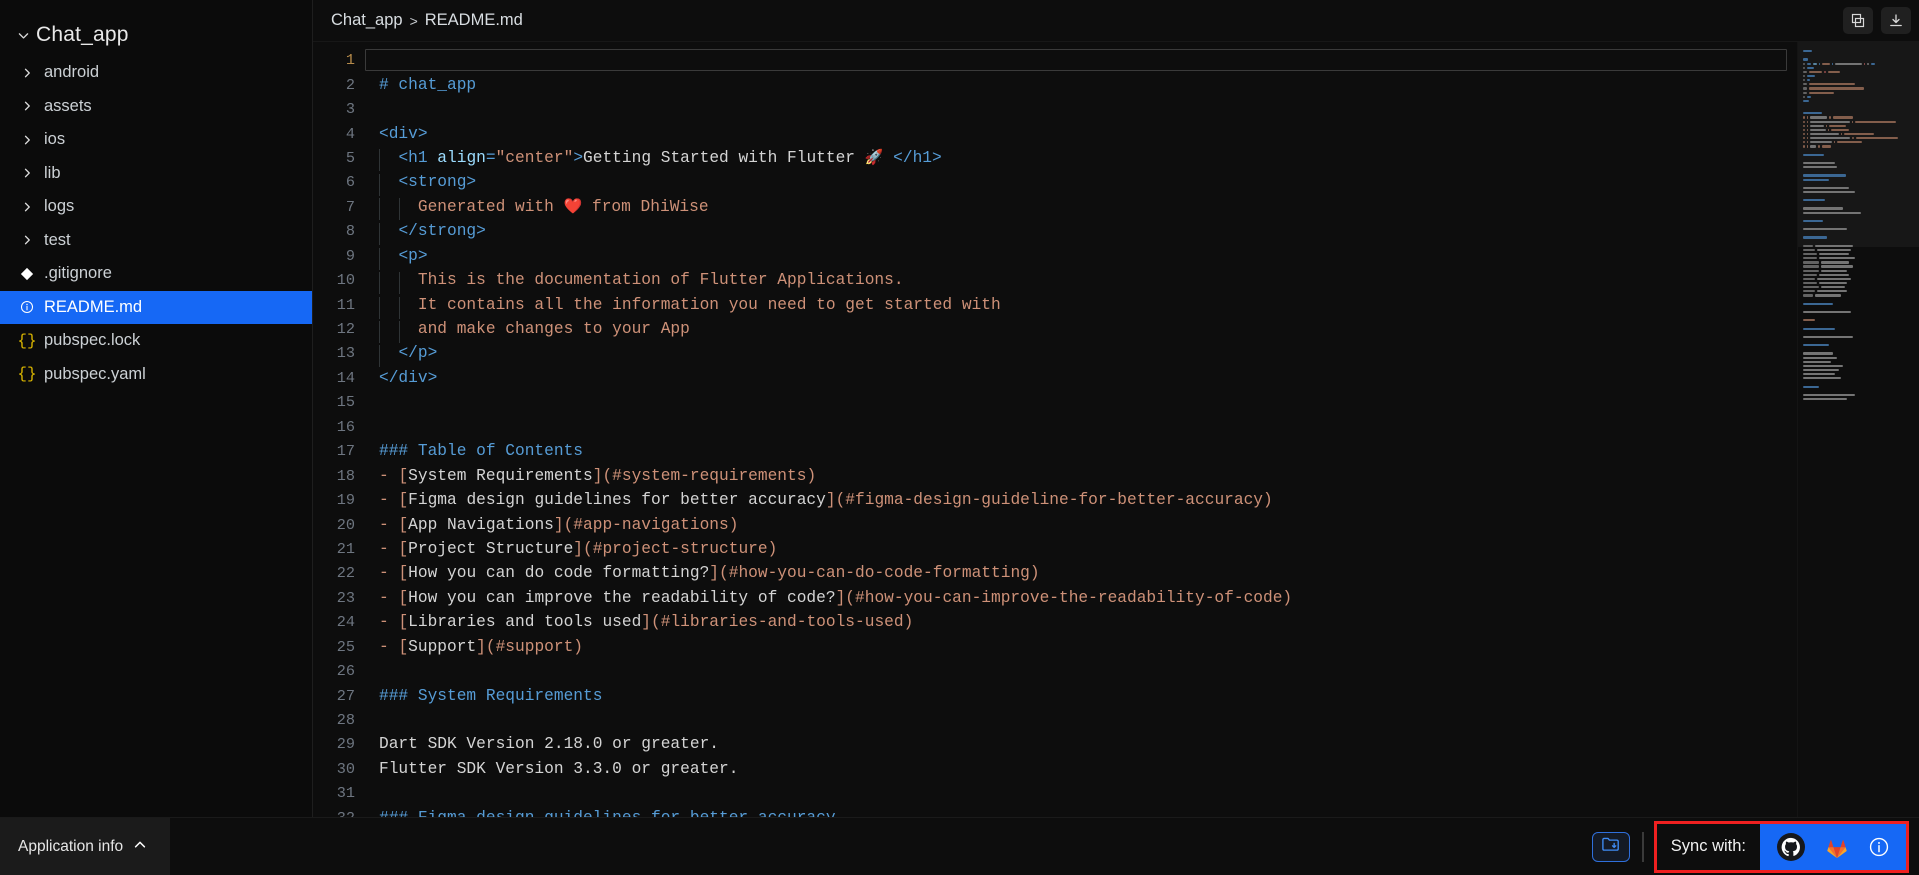 The height and width of the screenshot is (875, 1919). What do you see at coordinates (490, 158) in the screenshot?
I see `code-token: =` at bounding box center [490, 158].